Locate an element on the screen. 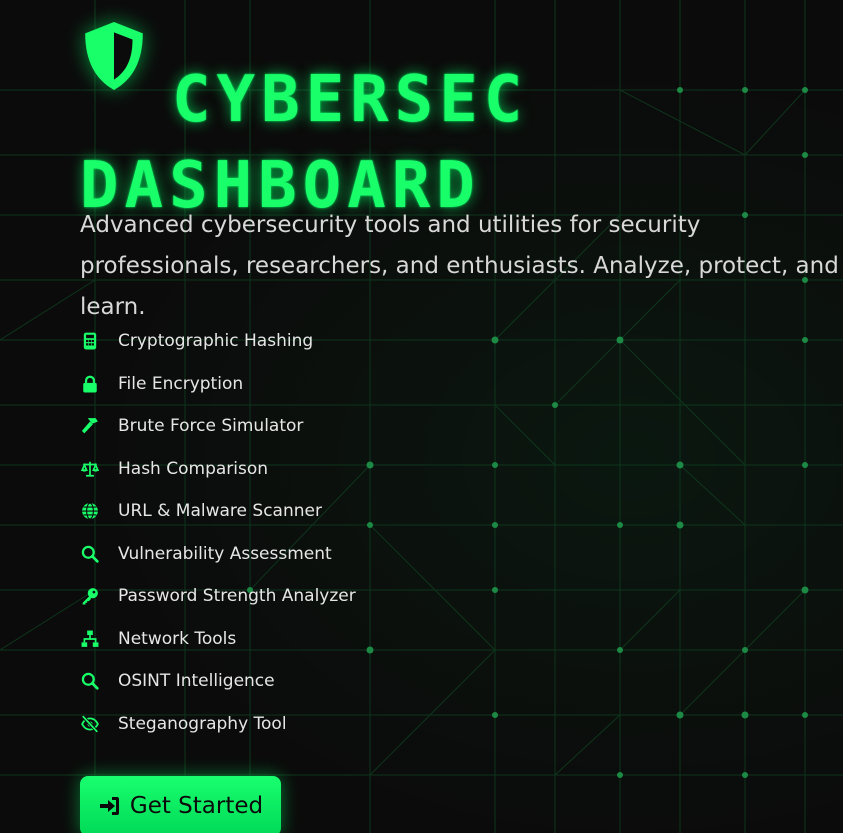 The image size is (843, 833). calculator-icon is located at coordinates (90, 341).